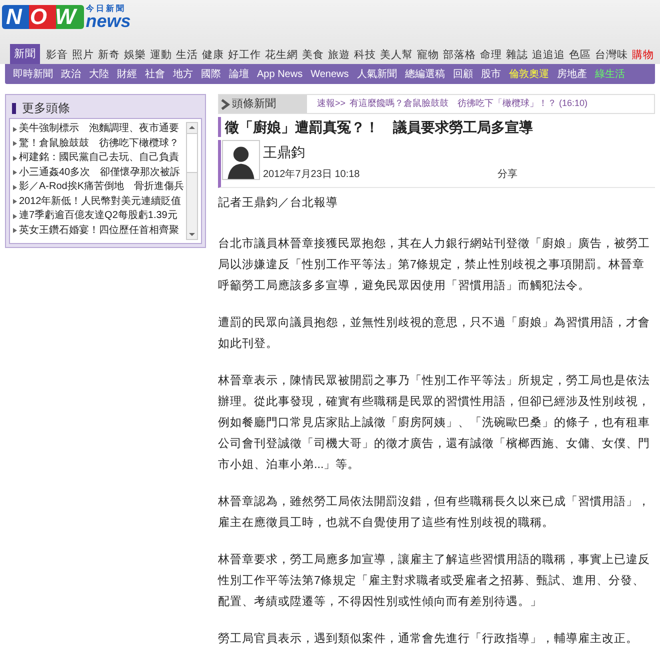 The height and width of the screenshot is (657, 660). What do you see at coordinates (508, 174) in the screenshot?
I see `share-link: 分享` at bounding box center [508, 174].